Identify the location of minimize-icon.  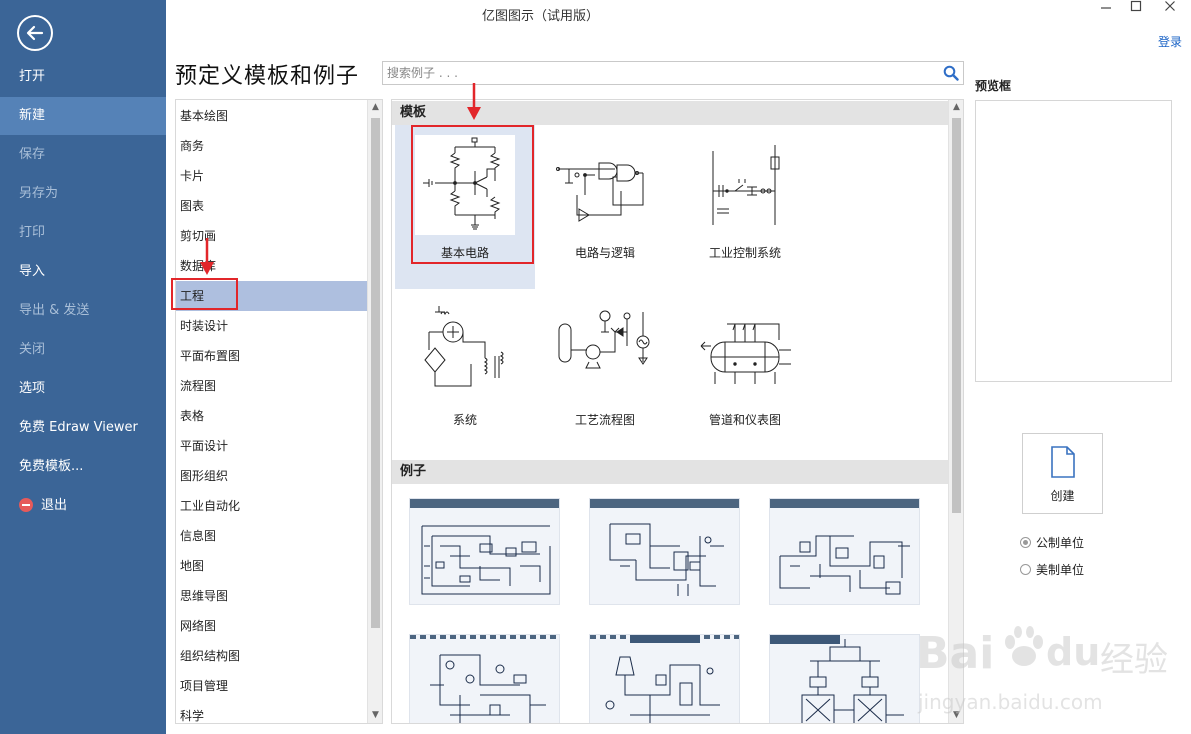
(1106, 8).